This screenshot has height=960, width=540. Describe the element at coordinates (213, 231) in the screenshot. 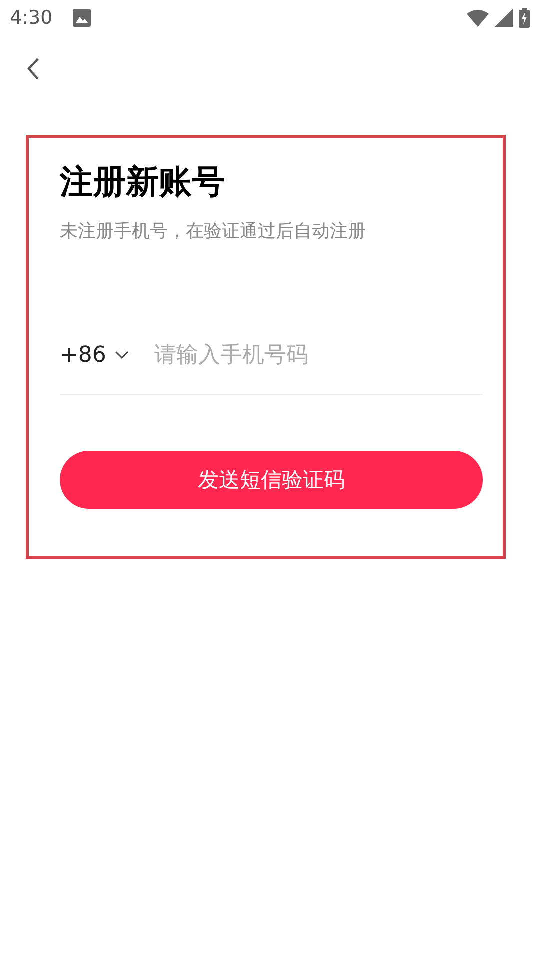

I see `subtitle: 未注册手机号，在验证通过后自动注册` at that location.